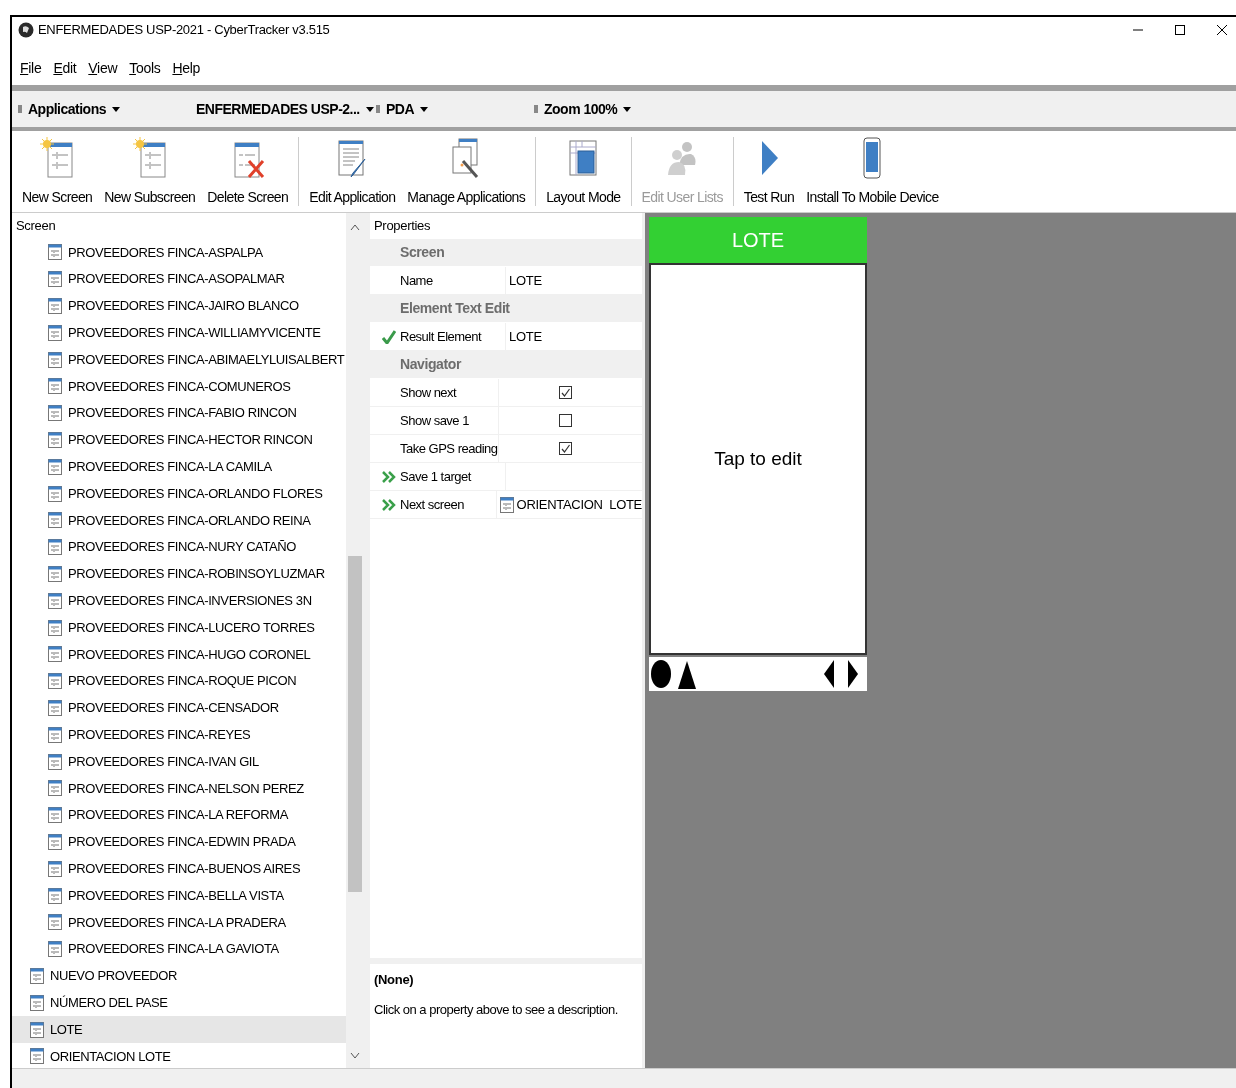  Describe the element at coordinates (430, 364) in the screenshot. I see `property-category: Navigator` at that location.